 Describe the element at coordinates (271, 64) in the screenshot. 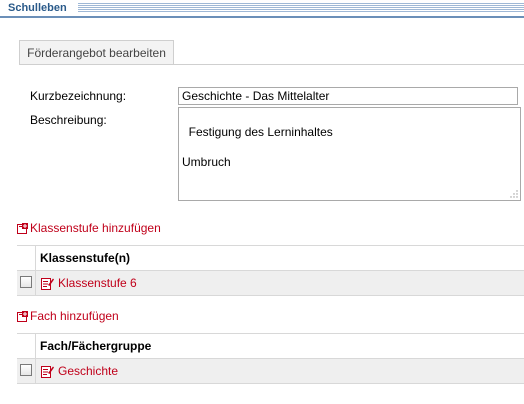

I see `tab-divider` at that location.